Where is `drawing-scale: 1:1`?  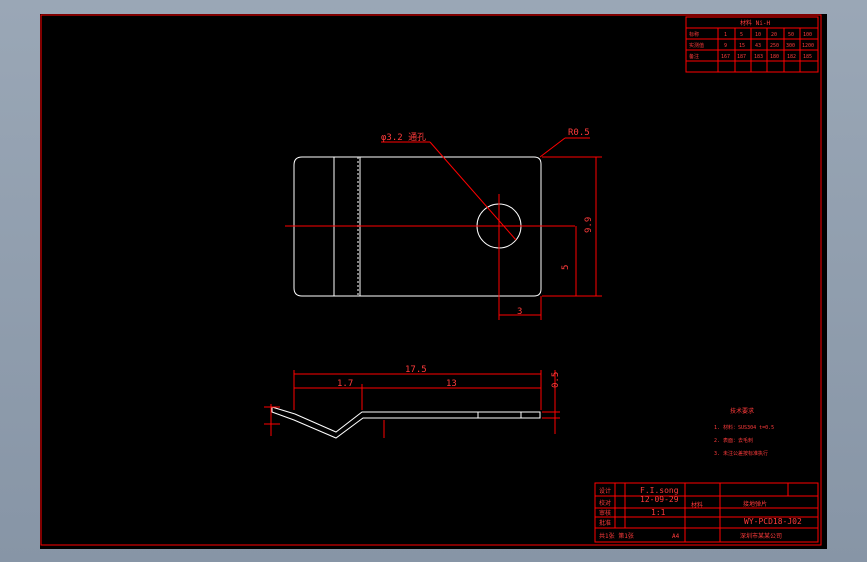 drawing-scale: 1:1 is located at coordinates (658, 512).